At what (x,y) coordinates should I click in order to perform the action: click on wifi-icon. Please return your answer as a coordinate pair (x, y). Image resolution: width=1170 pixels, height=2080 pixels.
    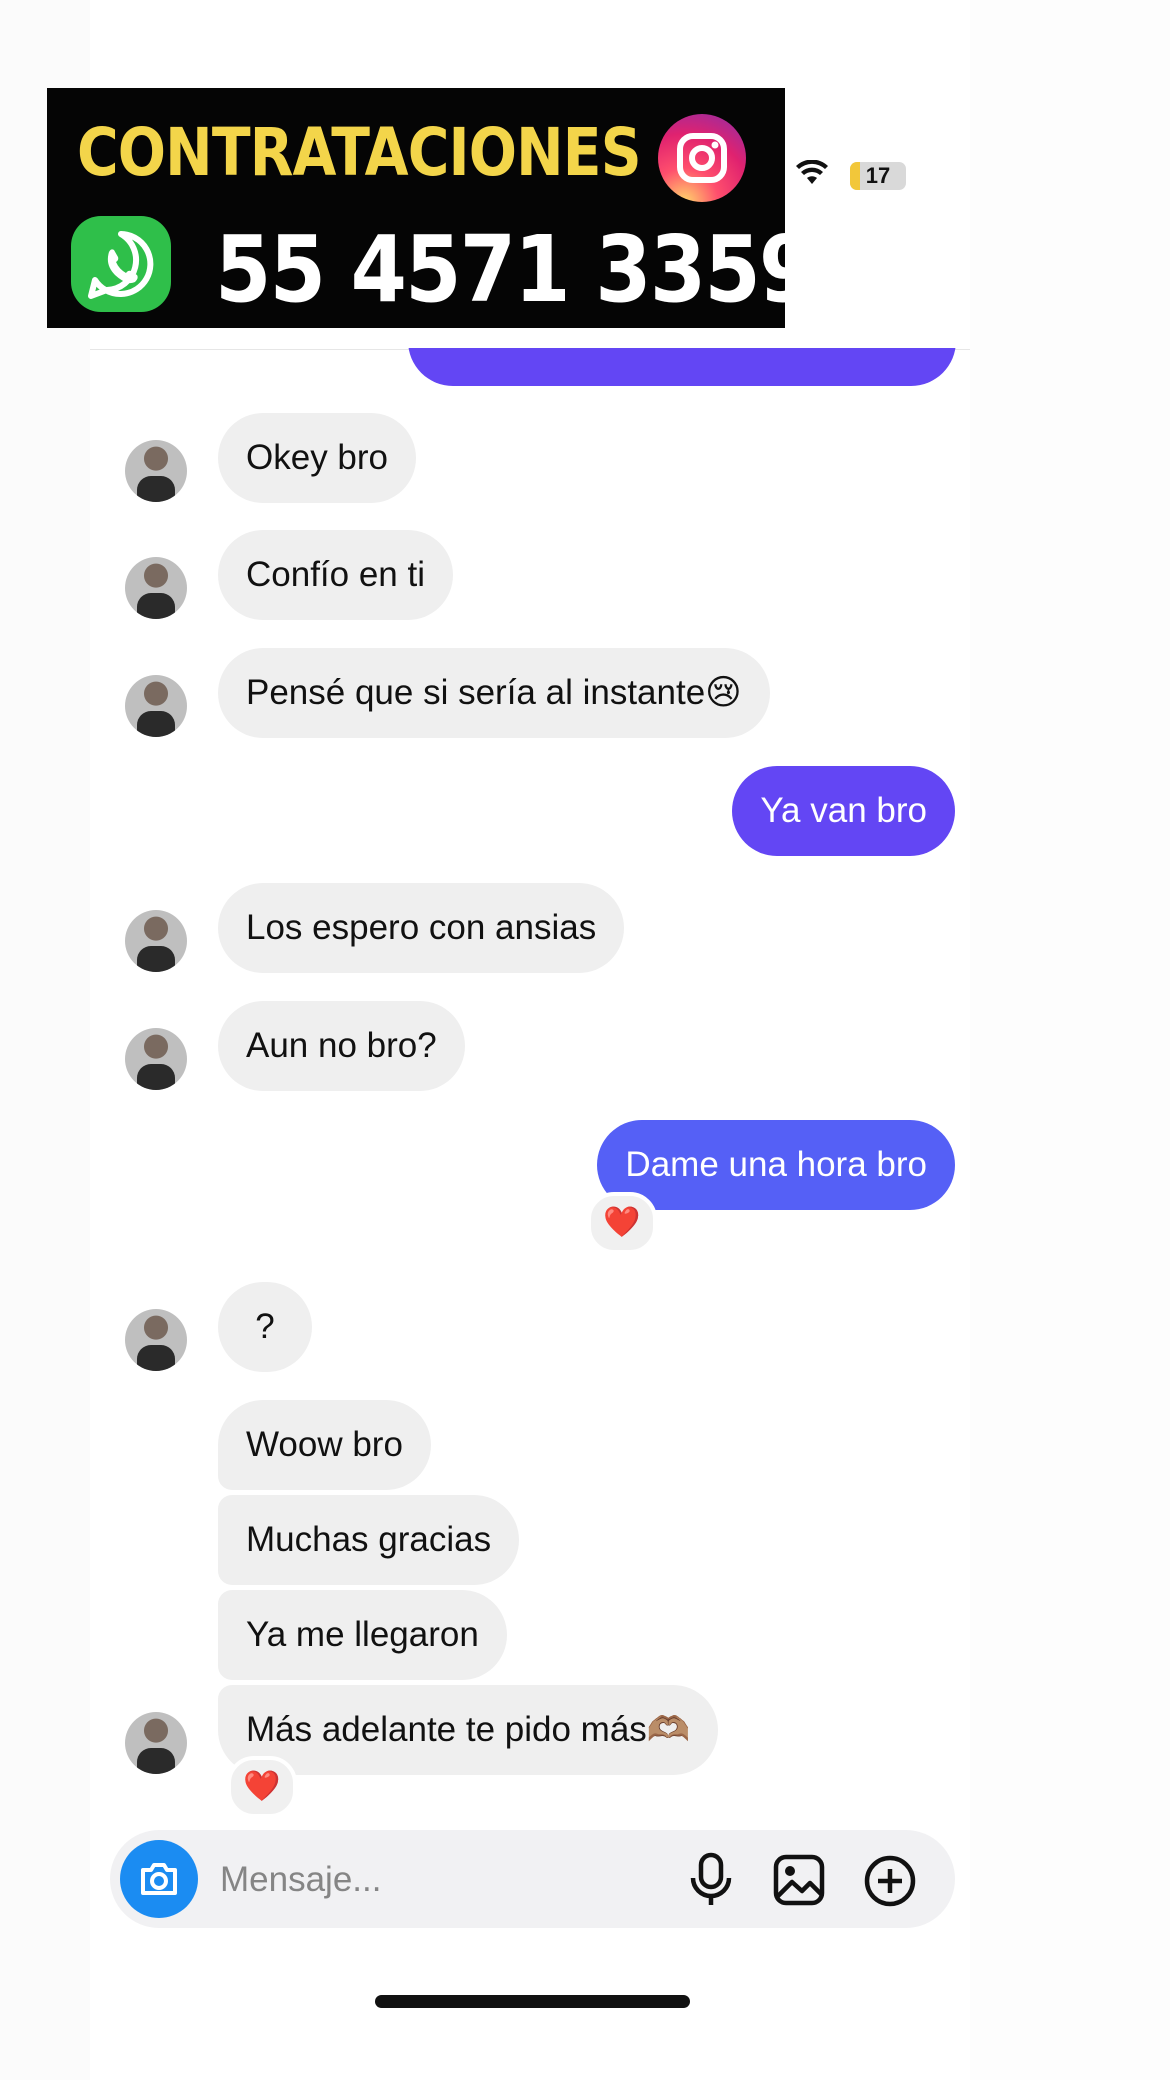
    Looking at the image, I should click on (812, 172).